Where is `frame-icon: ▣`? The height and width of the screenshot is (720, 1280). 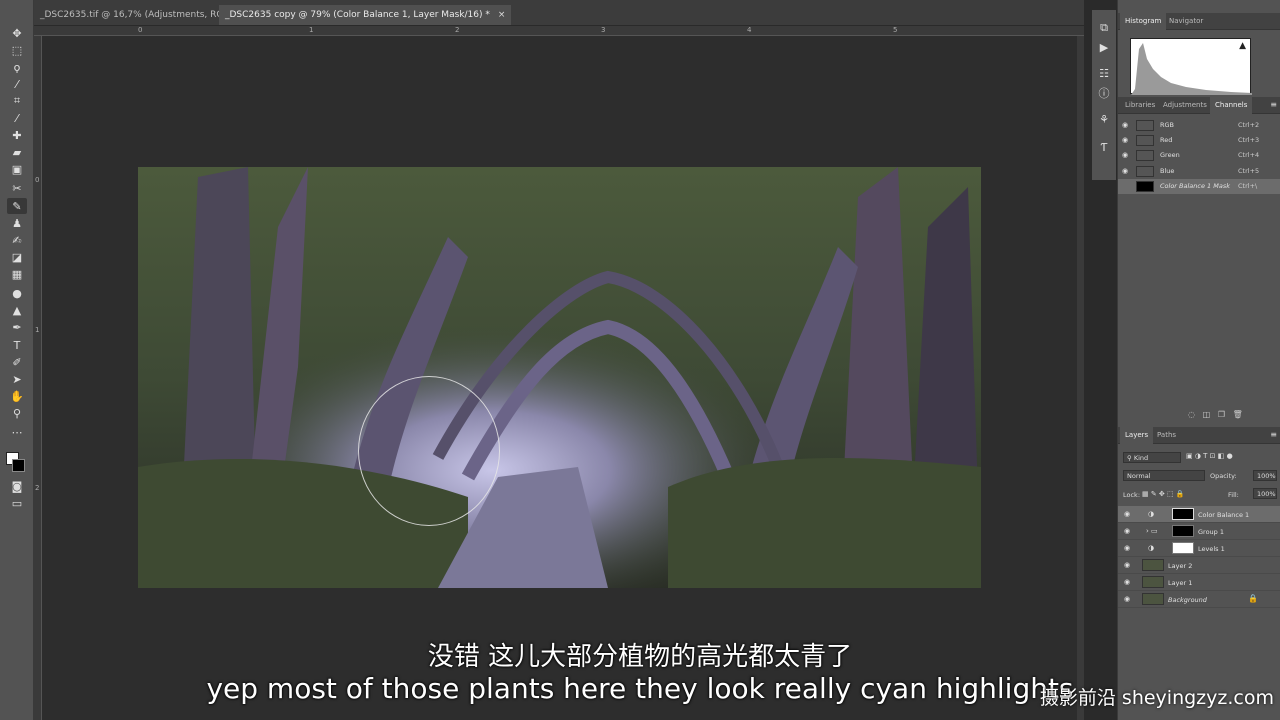 frame-icon: ▣ is located at coordinates (17, 169).